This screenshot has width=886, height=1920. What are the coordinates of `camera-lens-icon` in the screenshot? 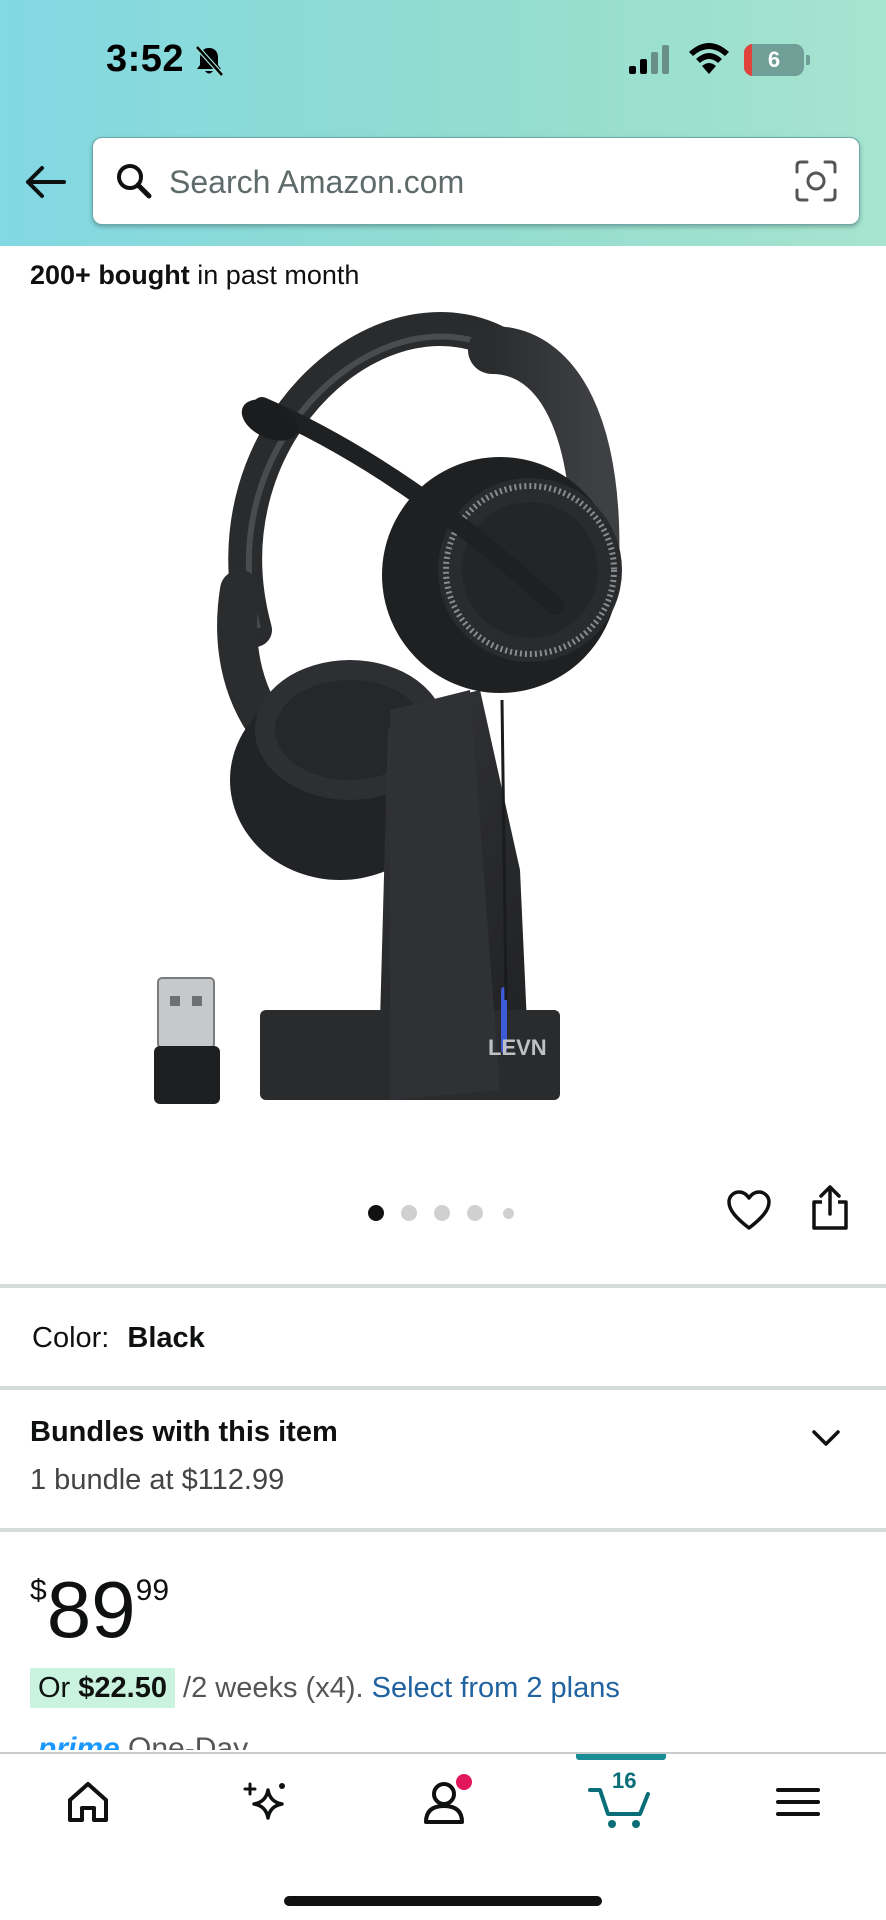 It's located at (816, 181).